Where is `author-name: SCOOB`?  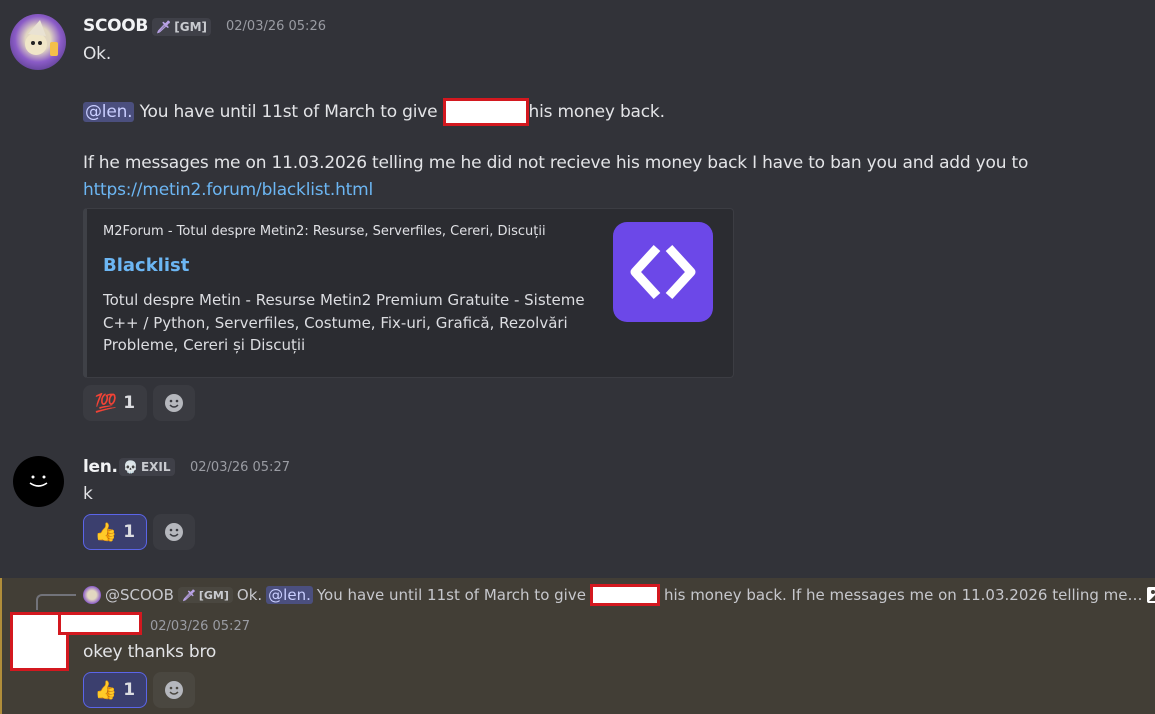
author-name: SCOOB is located at coordinates (115, 26).